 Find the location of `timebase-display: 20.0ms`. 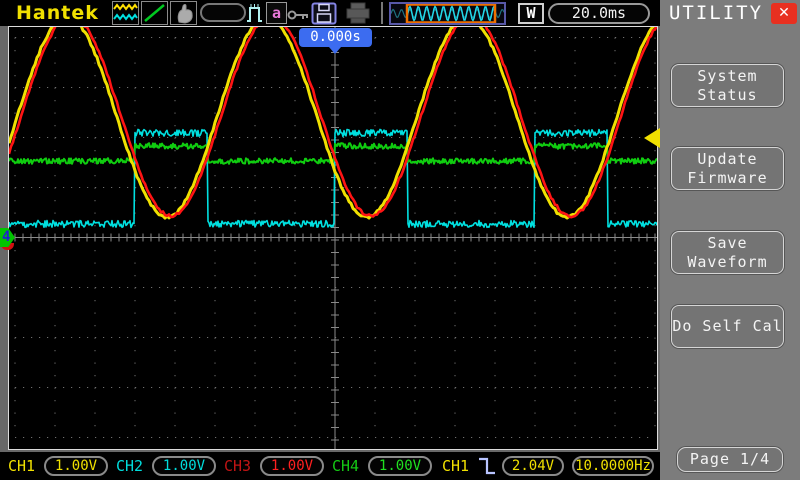

timebase-display: 20.0ms is located at coordinates (599, 13).